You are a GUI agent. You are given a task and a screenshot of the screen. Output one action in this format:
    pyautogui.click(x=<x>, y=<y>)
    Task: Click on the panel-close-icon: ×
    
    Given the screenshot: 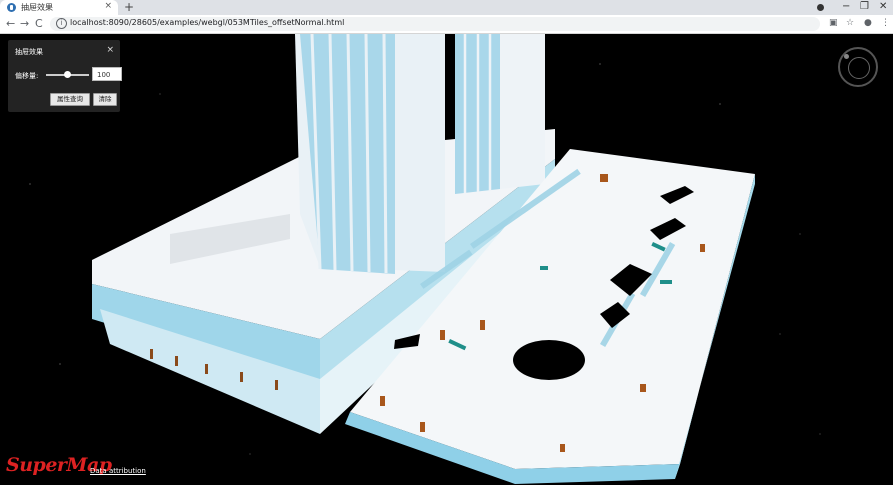 What is the action you would take?
    pyautogui.click(x=110, y=50)
    